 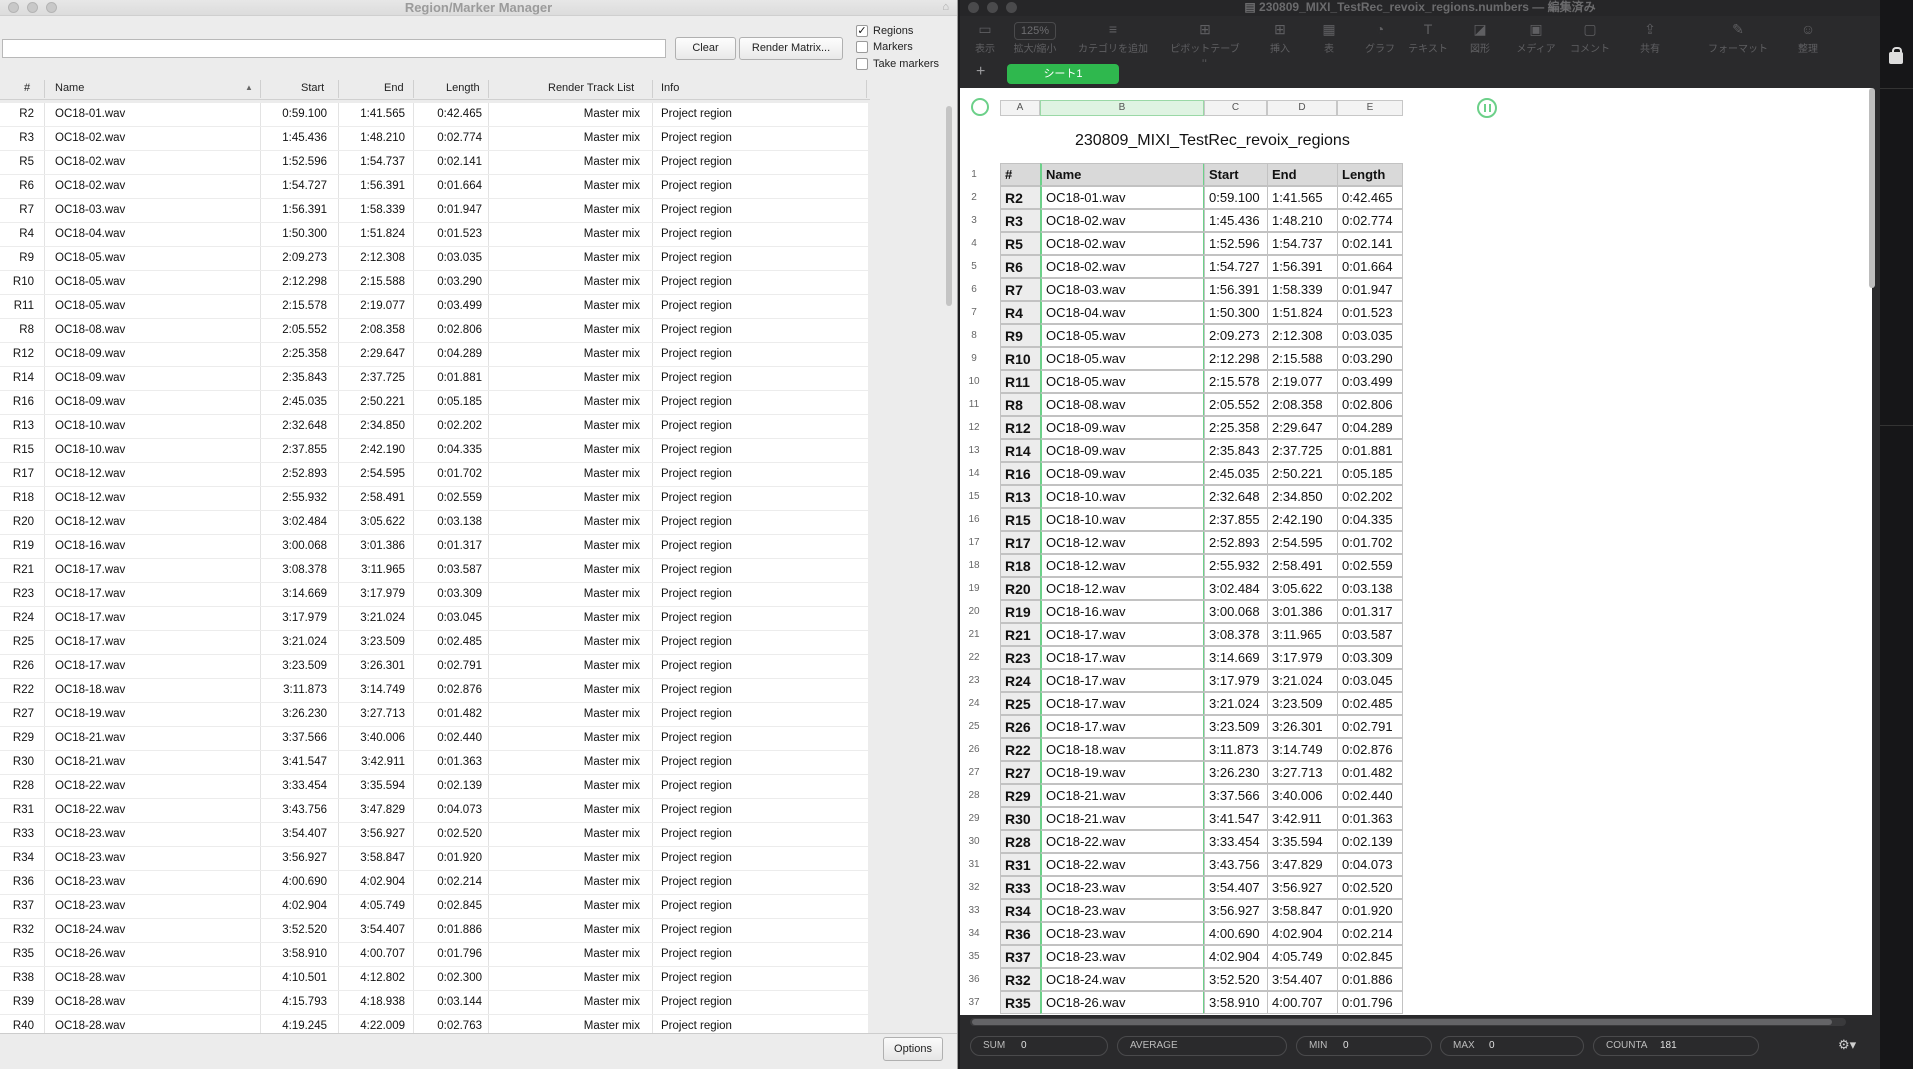 I want to click on row-number: 29, so click(x=974, y=818).